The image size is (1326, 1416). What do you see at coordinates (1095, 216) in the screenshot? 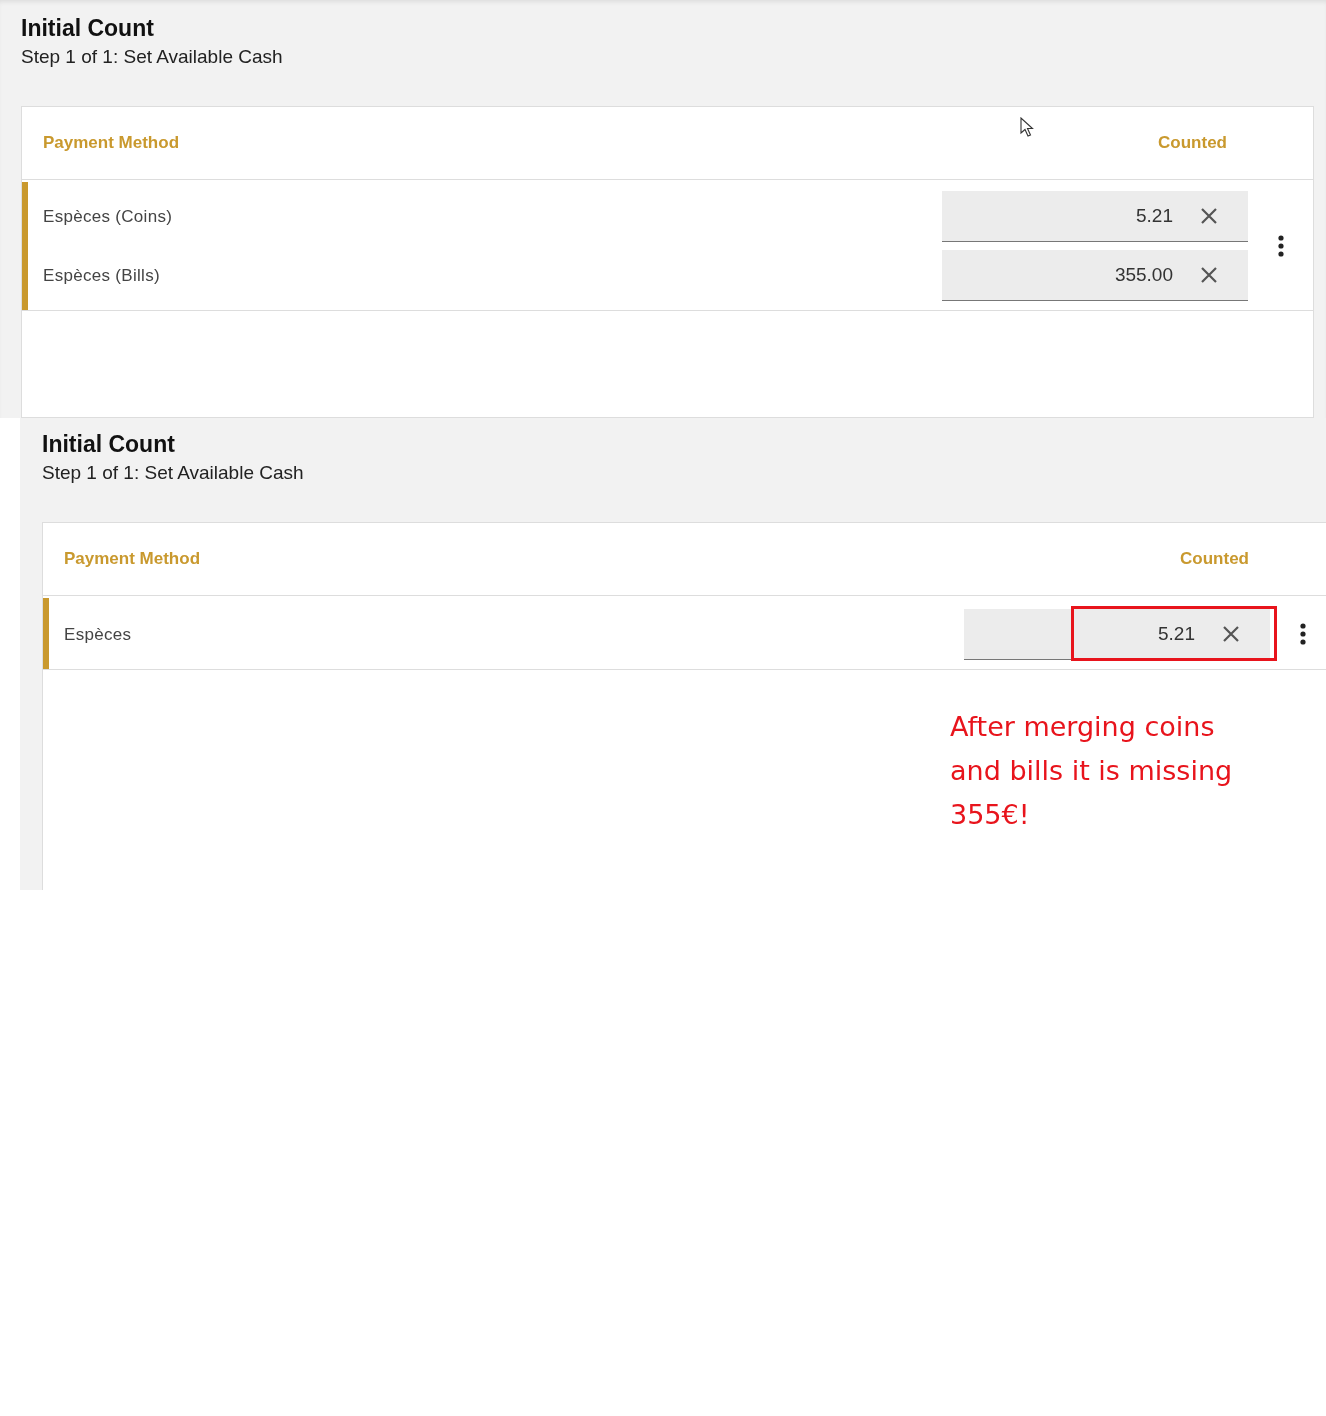
I see `amount-field: 5.21` at bounding box center [1095, 216].